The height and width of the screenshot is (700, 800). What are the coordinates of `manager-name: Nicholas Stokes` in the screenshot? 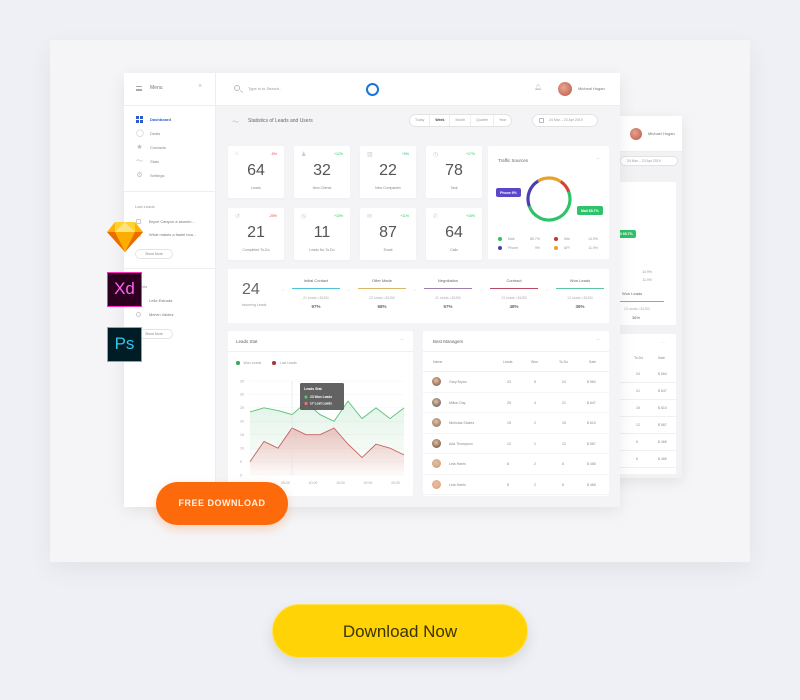 It's located at (462, 423).